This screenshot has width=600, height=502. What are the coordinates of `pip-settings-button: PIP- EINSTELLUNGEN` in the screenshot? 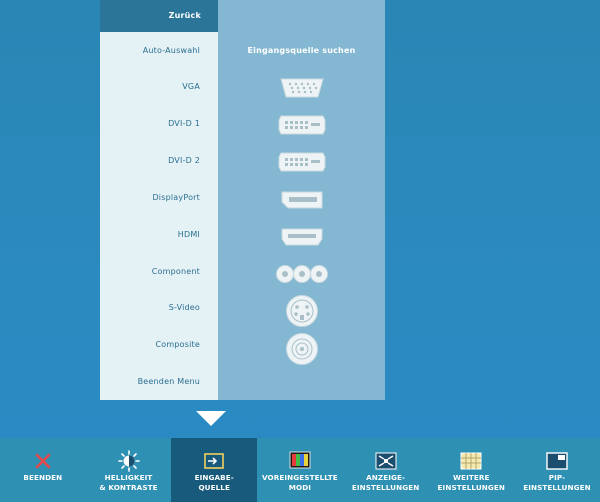 It's located at (557, 470).